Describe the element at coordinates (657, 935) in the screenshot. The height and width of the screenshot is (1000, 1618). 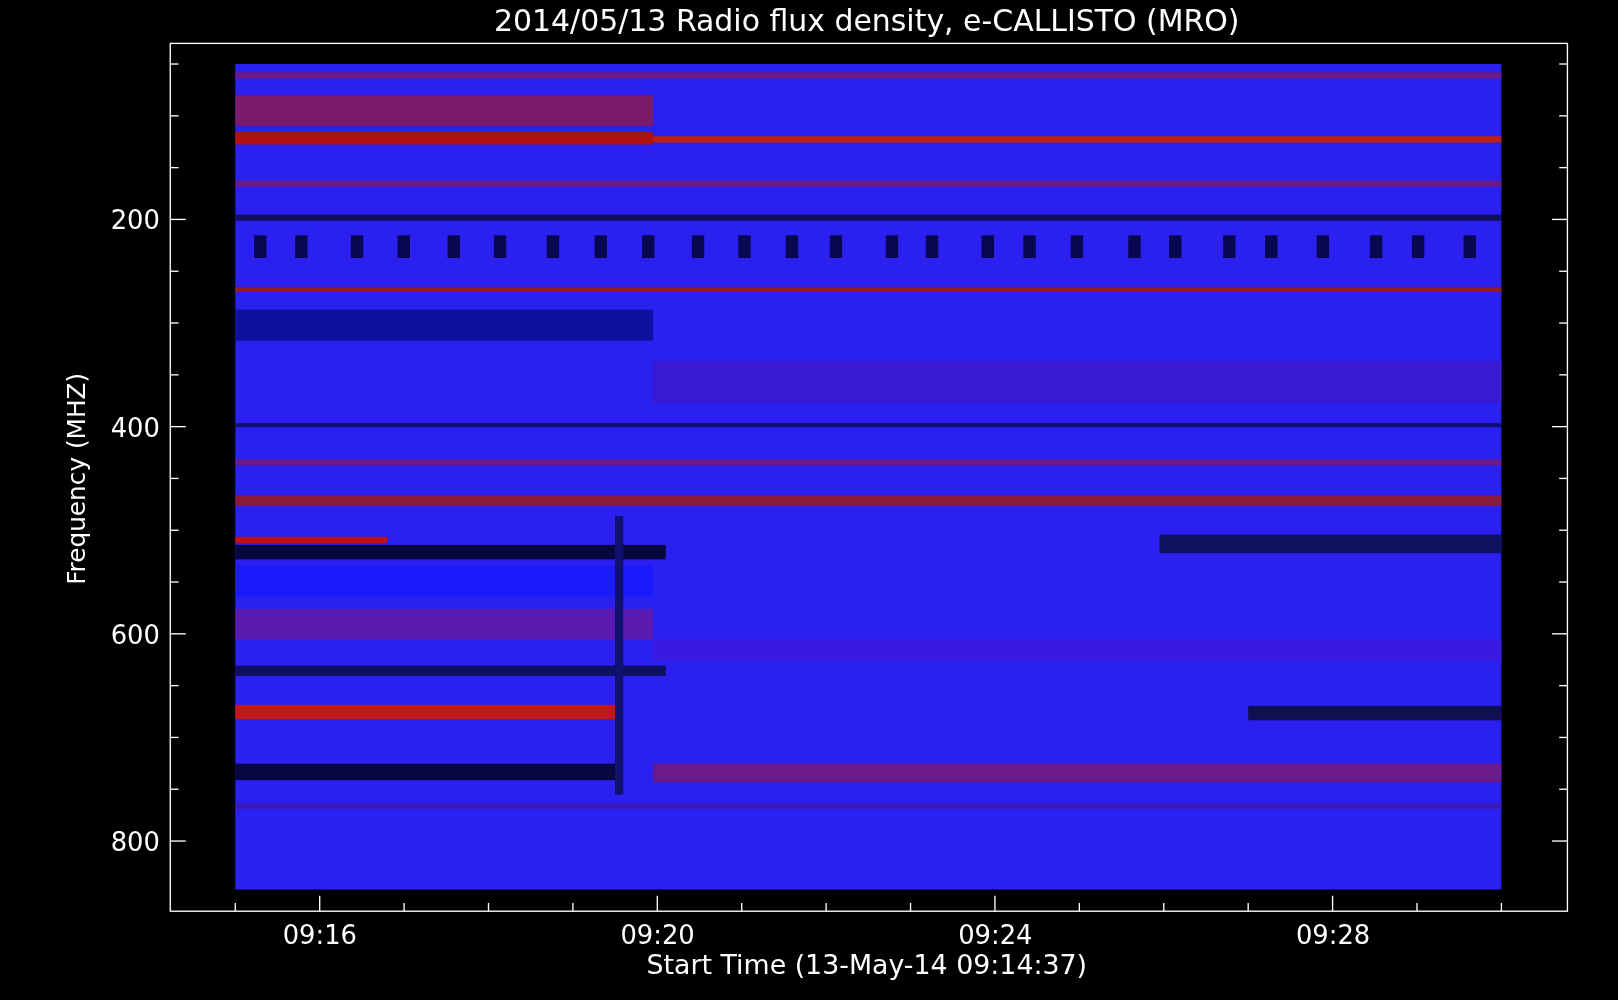
I see `x-tick-label: 09:20` at that location.